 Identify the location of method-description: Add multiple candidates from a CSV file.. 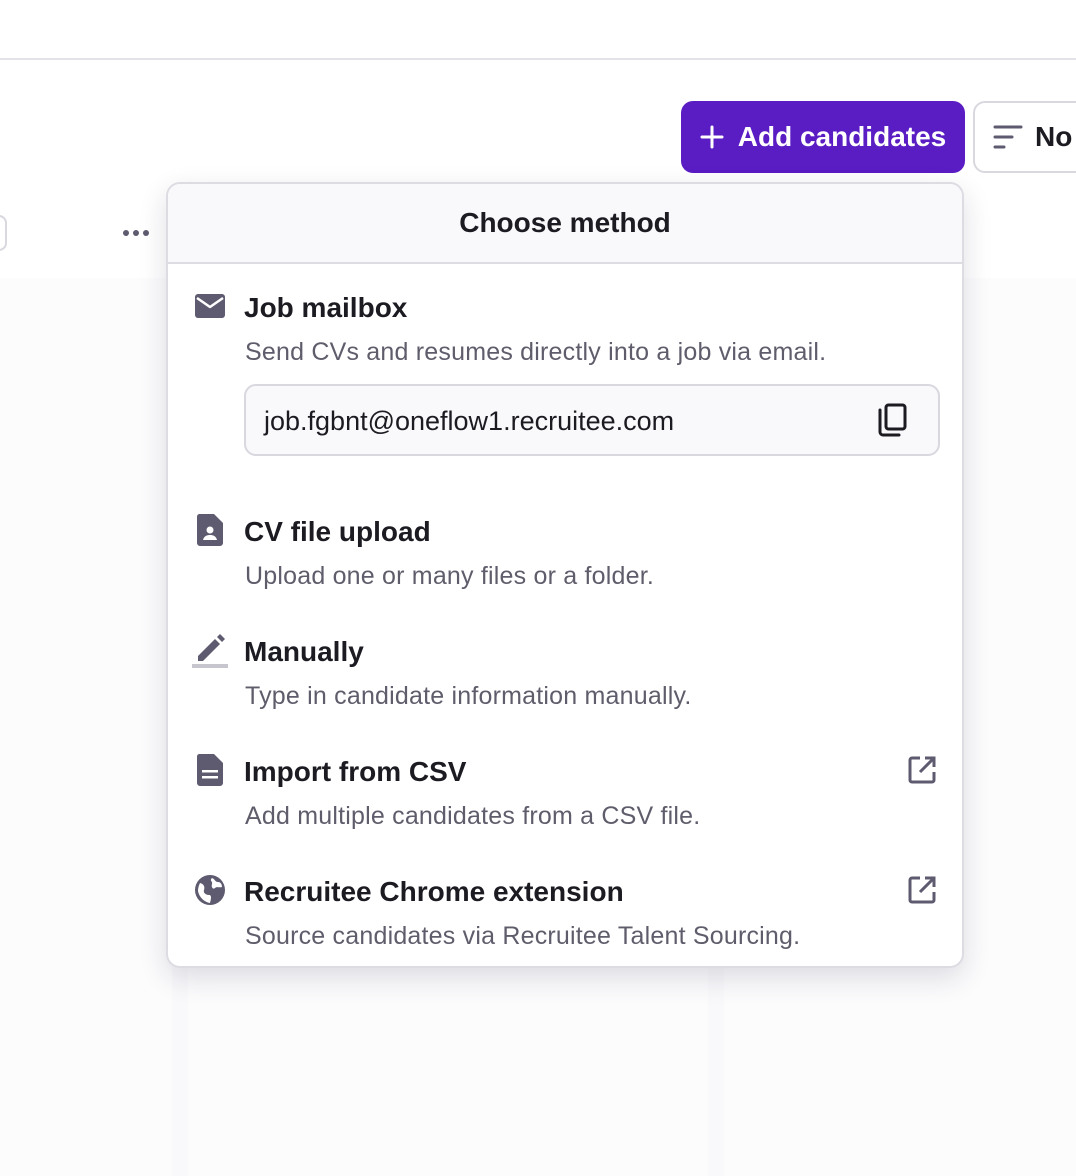
(473, 816).